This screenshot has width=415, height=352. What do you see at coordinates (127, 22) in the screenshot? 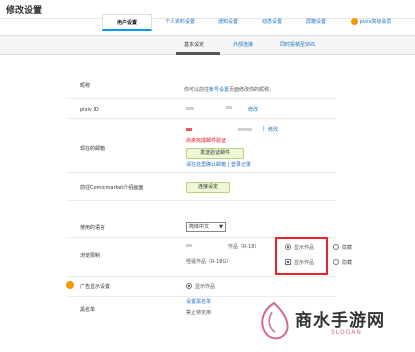
I see `tab-user-settings: 用户设置` at bounding box center [127, 22].